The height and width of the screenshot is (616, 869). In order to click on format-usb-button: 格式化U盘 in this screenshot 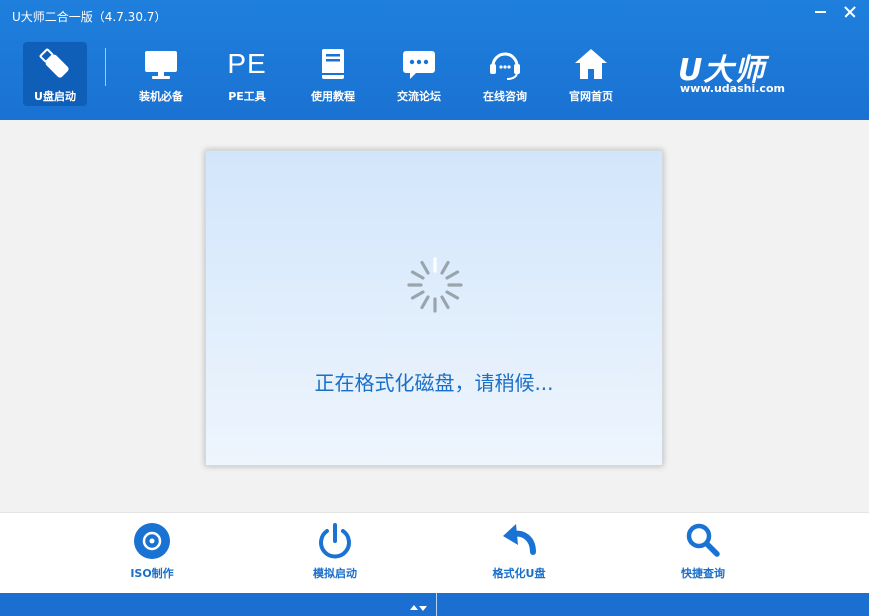, I will do `click(519, 553)`.